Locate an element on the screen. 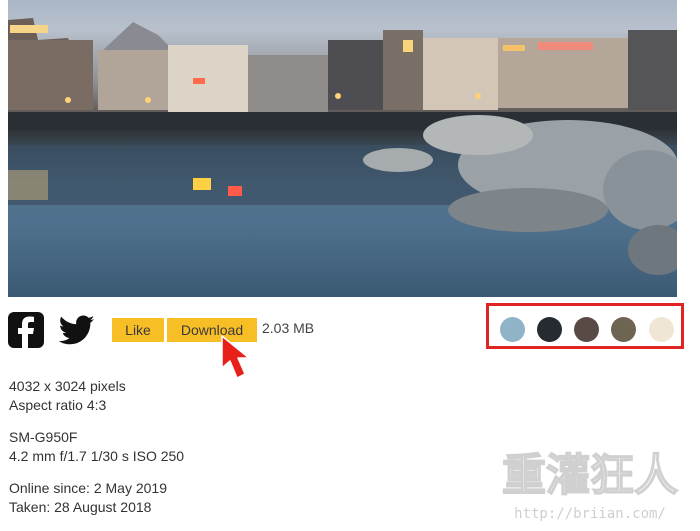 Image resolution: width=700 pixels, height=531 pixels. file-size: 2.03 MB is located at coordinates (288, 328).